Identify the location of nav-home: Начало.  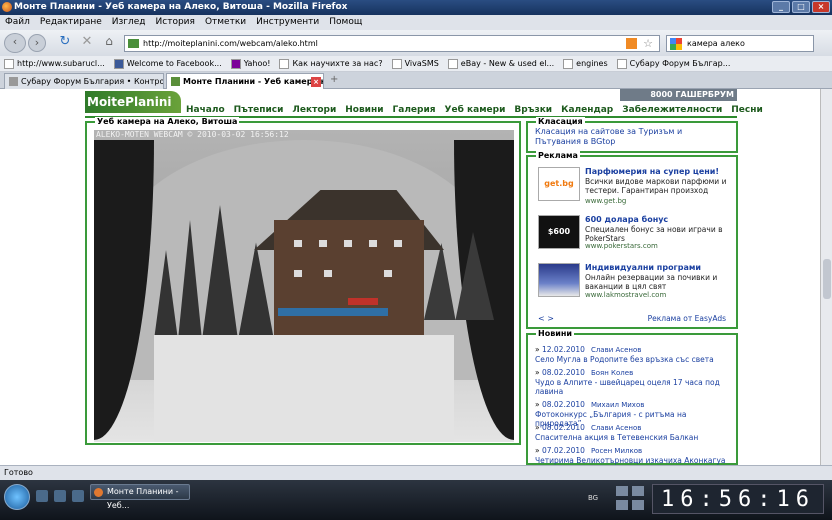
(205, 110).